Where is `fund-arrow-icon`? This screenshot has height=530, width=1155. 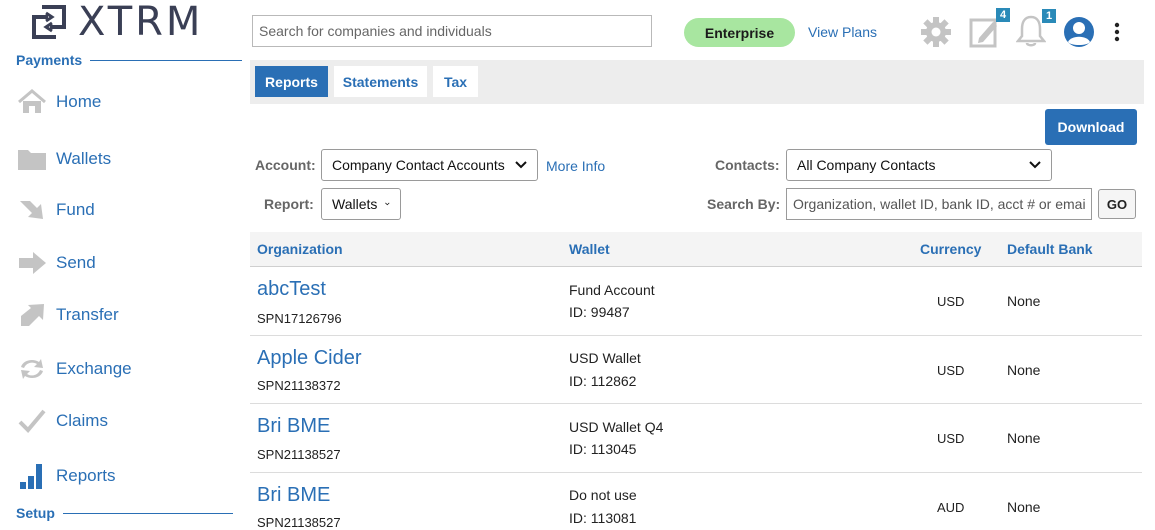 fund-arrow-icon is located at coordinates (32, 210).